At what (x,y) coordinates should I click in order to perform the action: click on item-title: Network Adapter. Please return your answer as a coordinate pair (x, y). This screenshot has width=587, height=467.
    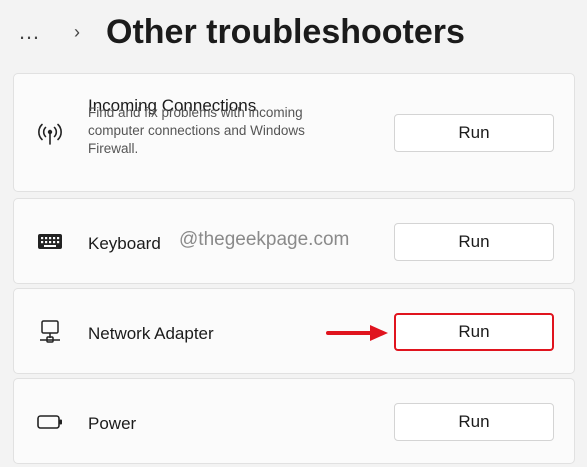
    Looking at the image, I should click on (151, 333).